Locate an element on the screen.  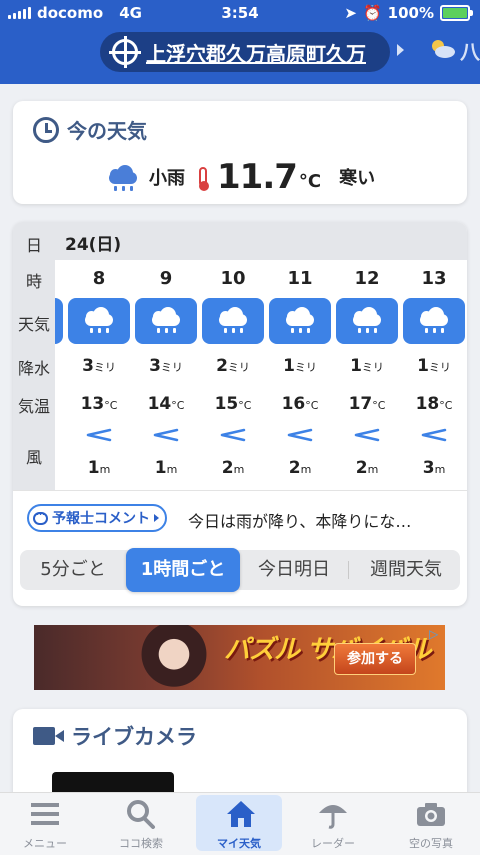
tab-sky-photos: 空の写真 is located at coordinates (431, 824).